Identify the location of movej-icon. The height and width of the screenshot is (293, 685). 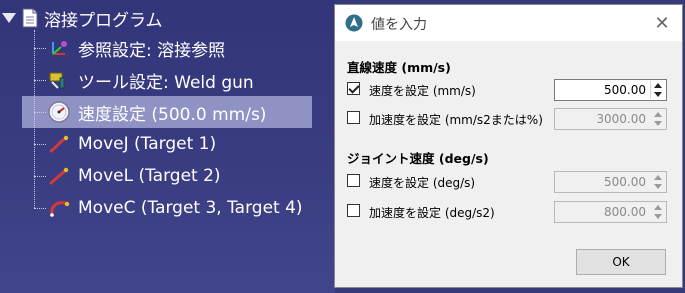
(59, 144).